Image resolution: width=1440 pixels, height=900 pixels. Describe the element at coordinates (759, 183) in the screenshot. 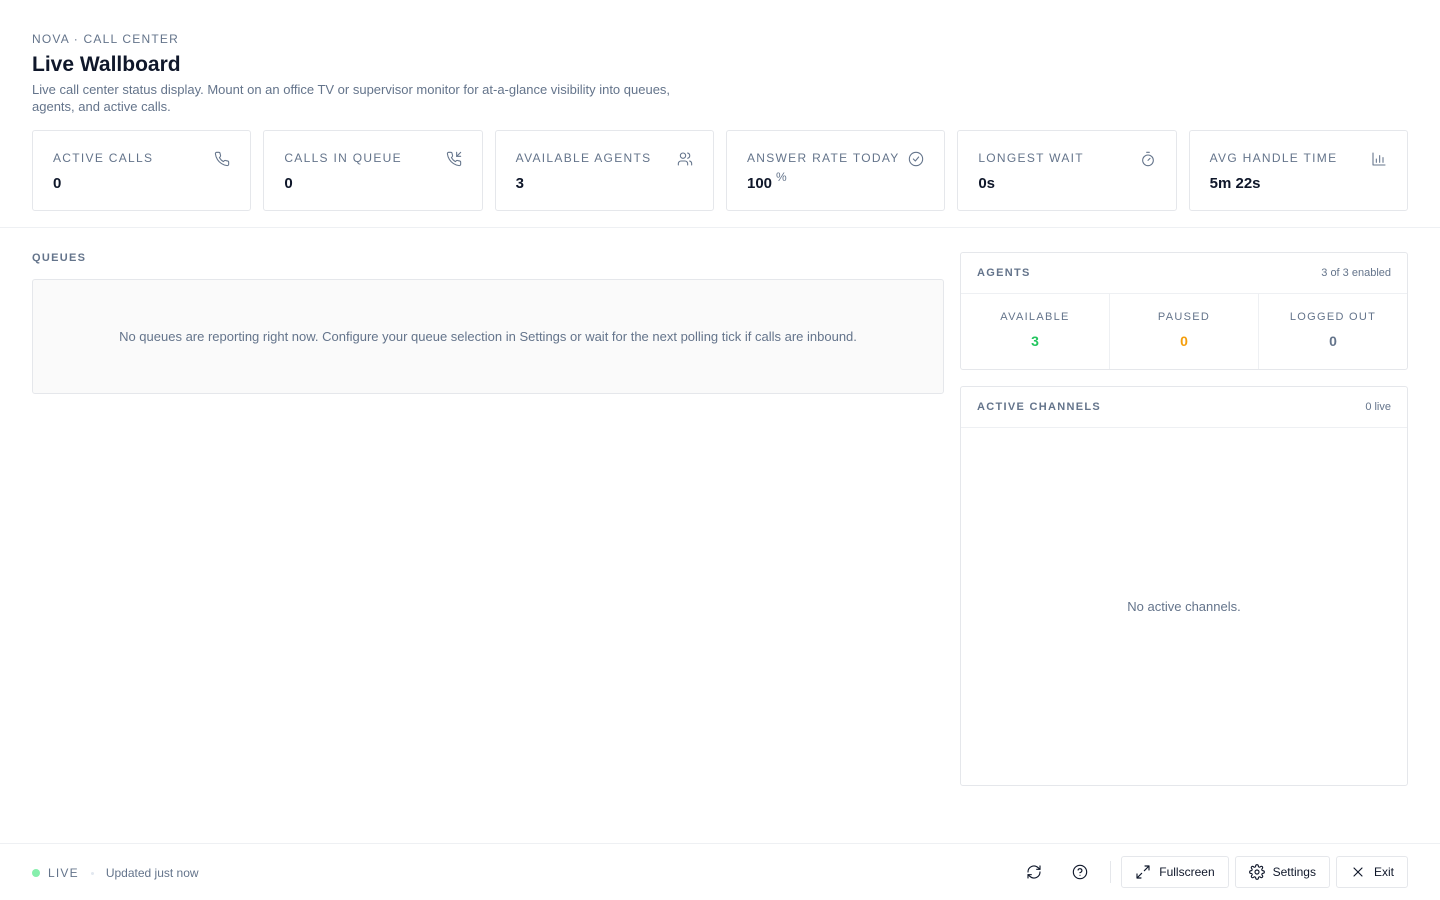

I see `answer-rate-value: 100` at that location.